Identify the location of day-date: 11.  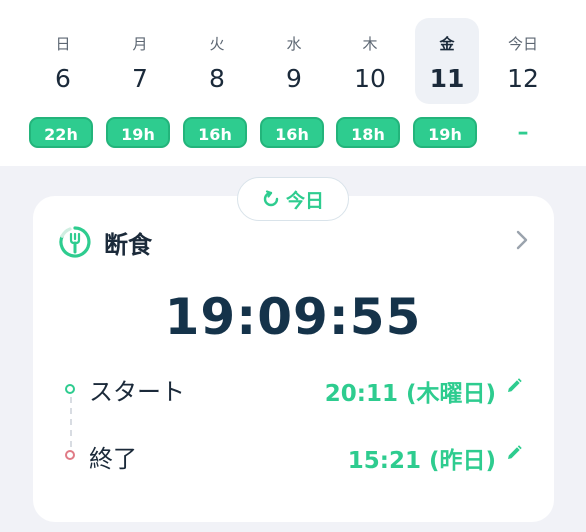
(447, 78).